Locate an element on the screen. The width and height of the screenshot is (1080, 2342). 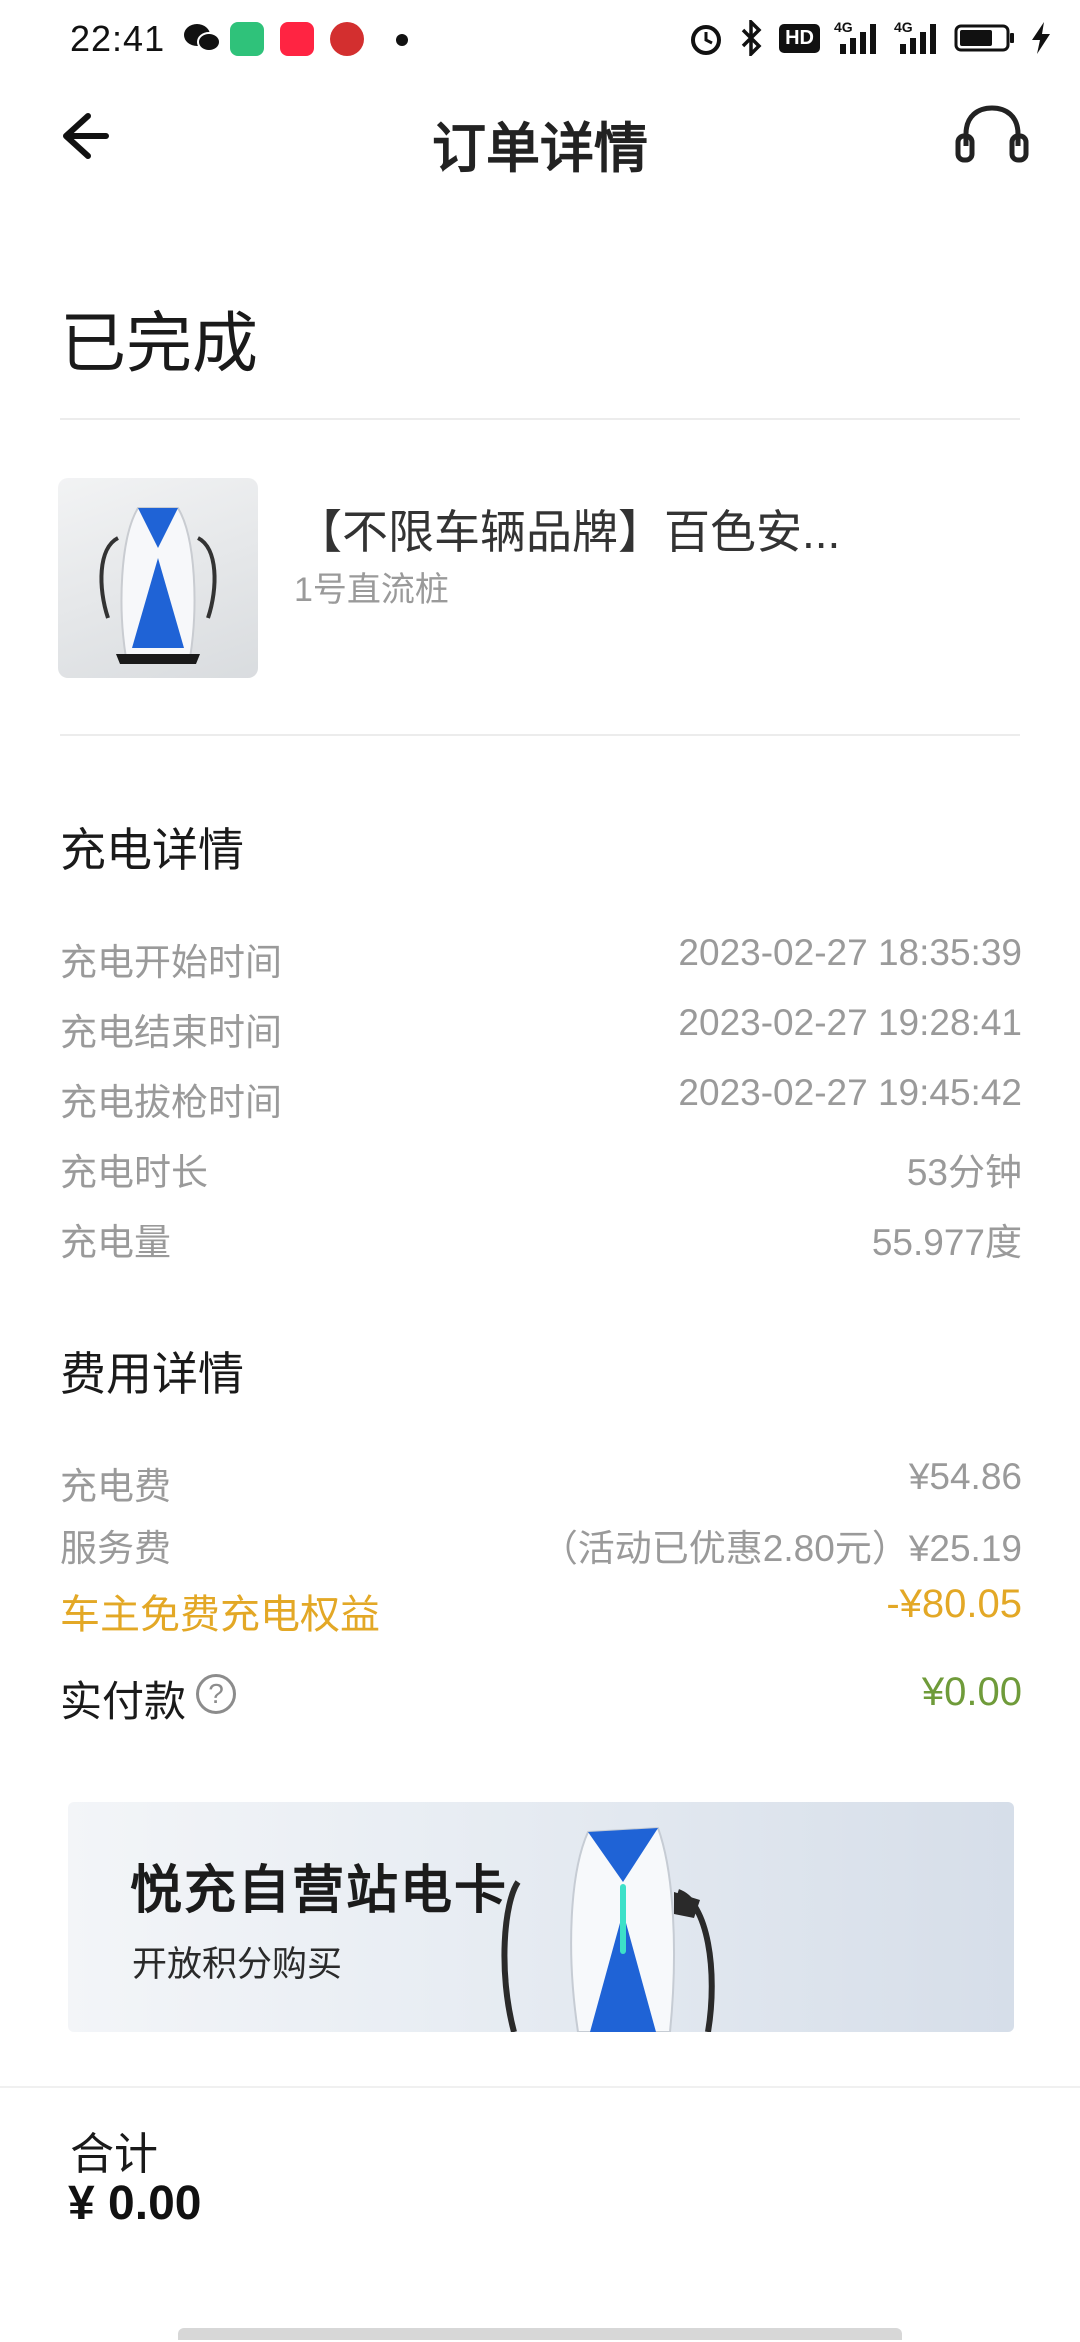
amount-paid-label: 实付款 is located at coordinates (123, 1701).